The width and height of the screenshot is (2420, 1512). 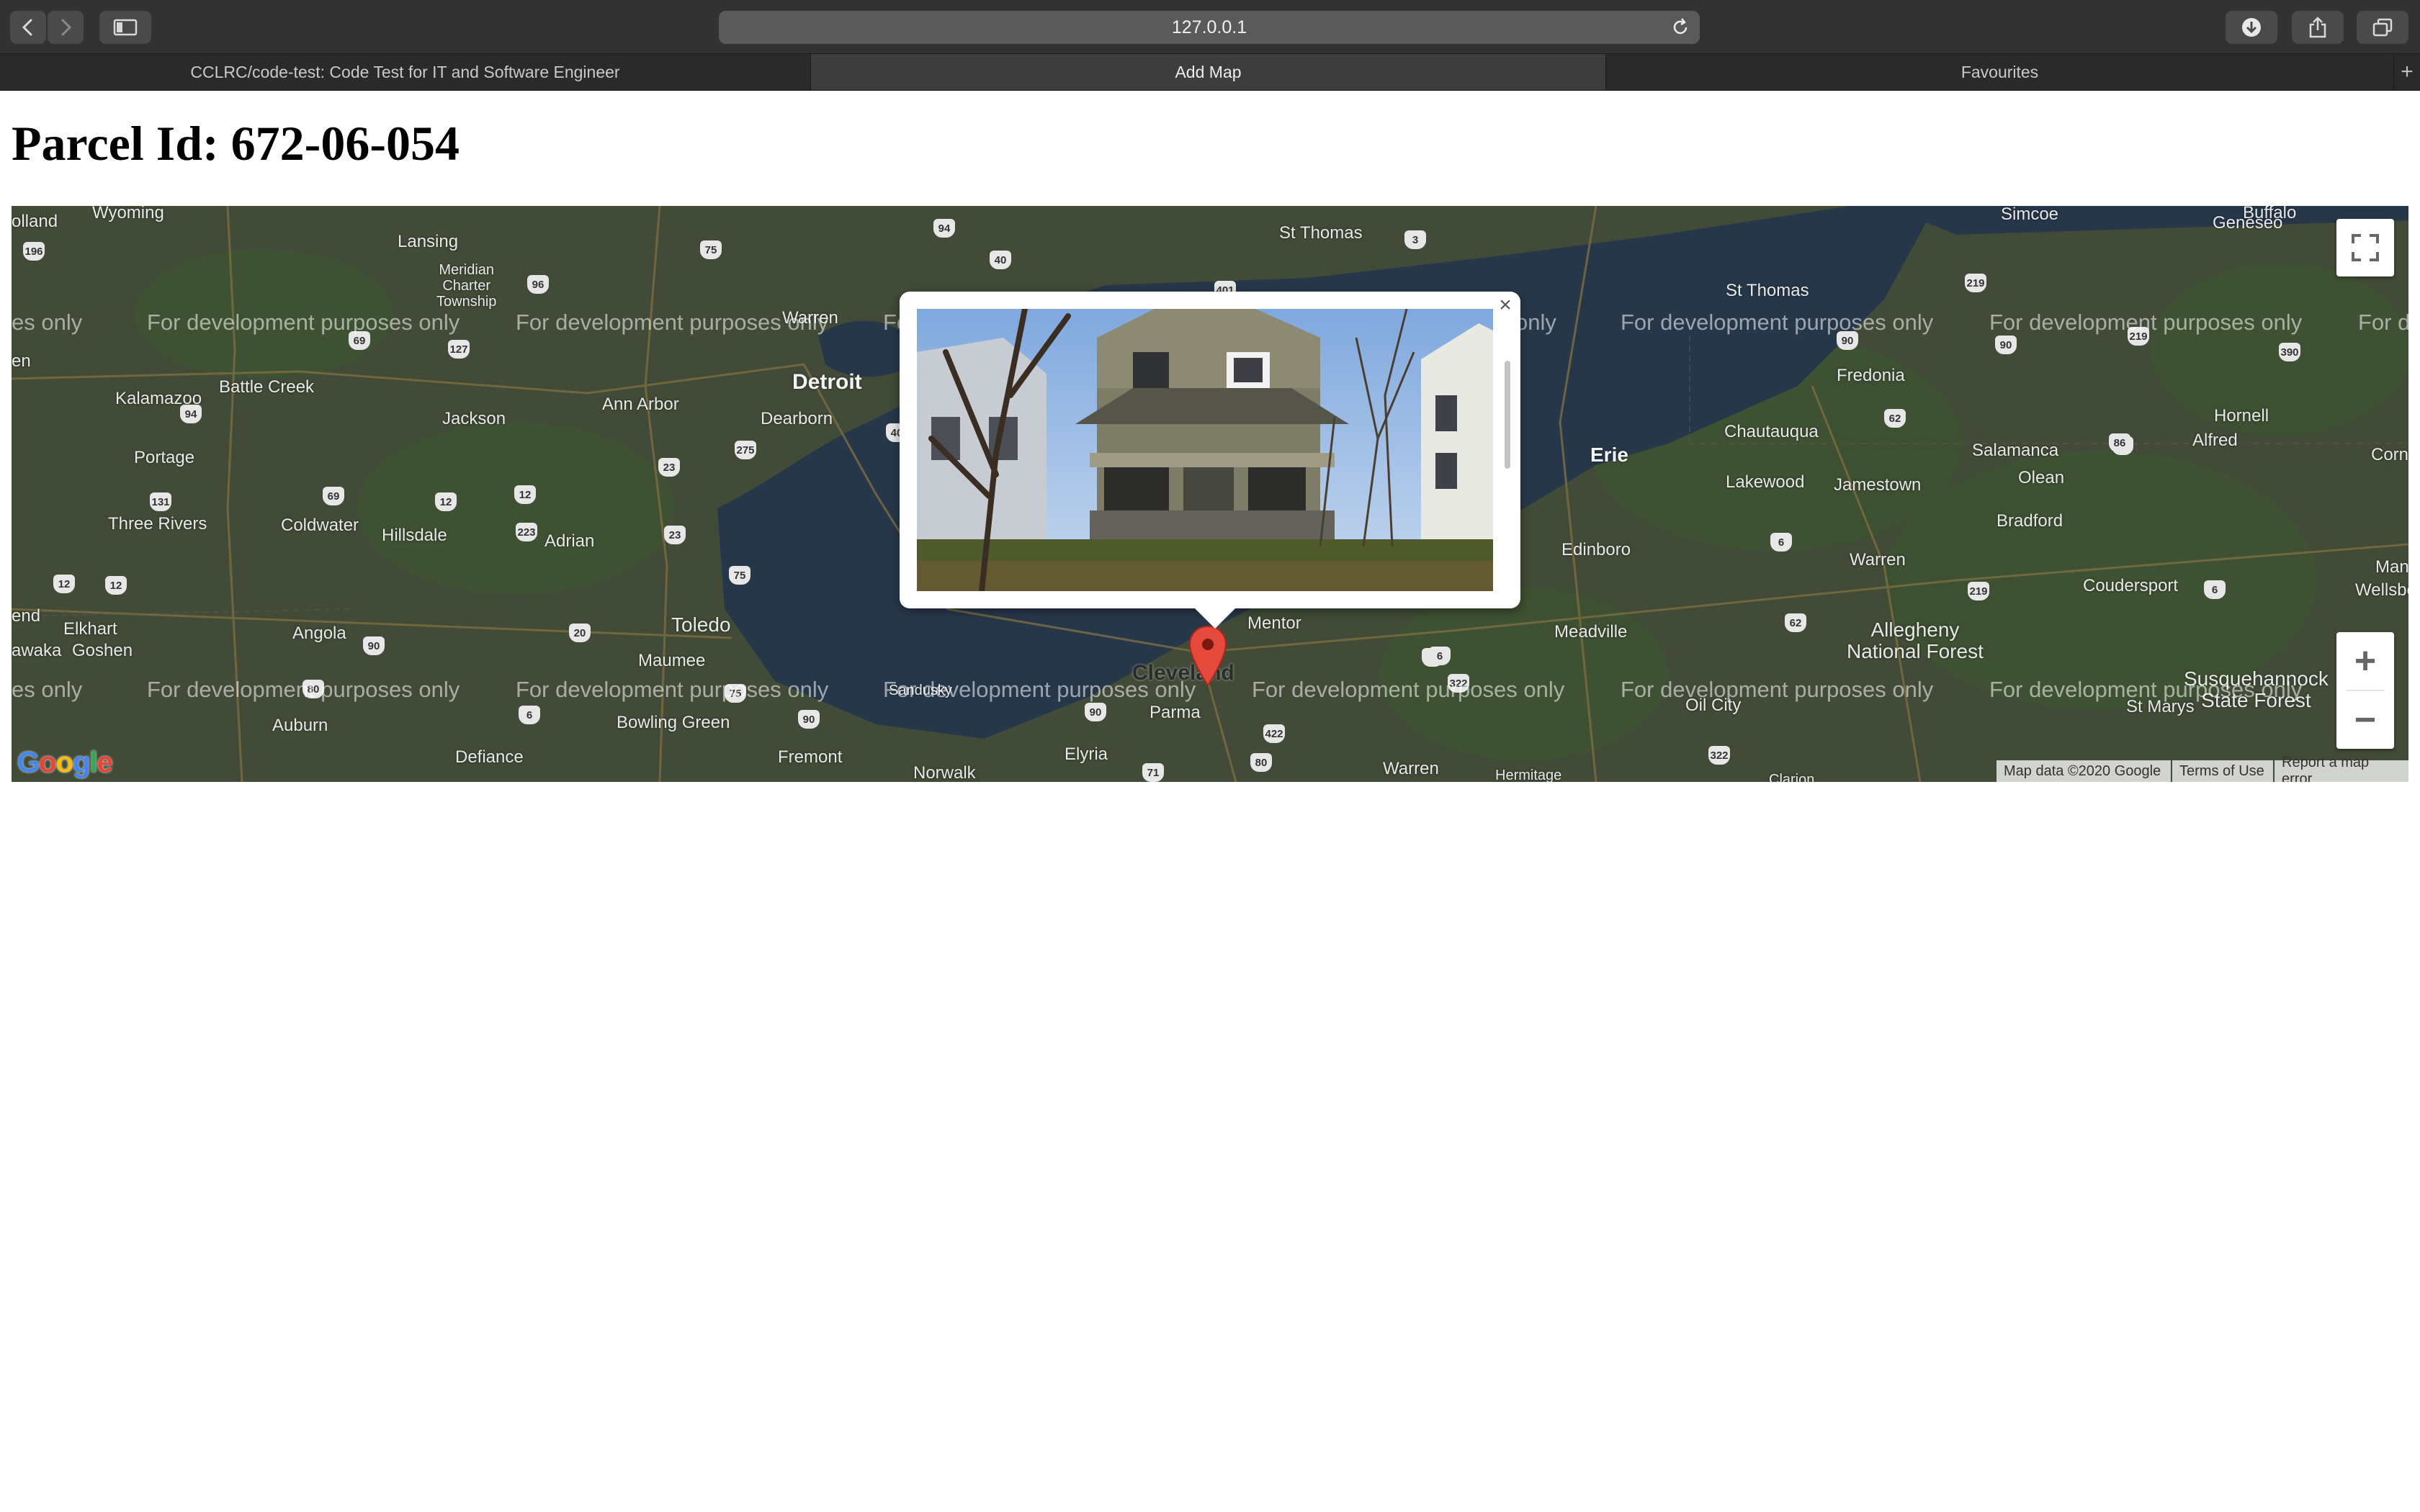 I want to click on zoom-in-button: +, so click(x=2365, y=661).